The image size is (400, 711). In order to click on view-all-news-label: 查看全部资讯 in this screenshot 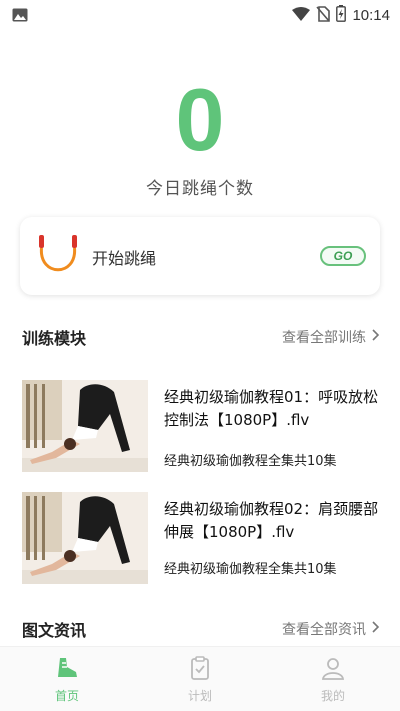, I will do `click(324, 630)`.